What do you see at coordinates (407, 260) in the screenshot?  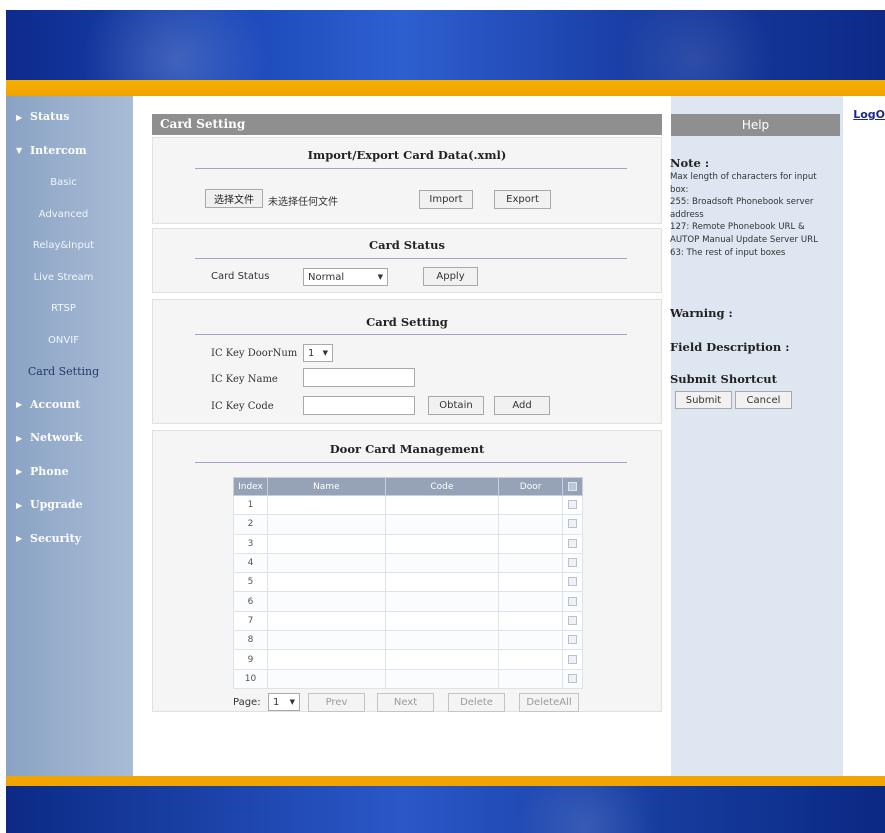 I see `card-status-section: Card Status Card Status Normal ▼ Apply` at bounding box center [407, 260].